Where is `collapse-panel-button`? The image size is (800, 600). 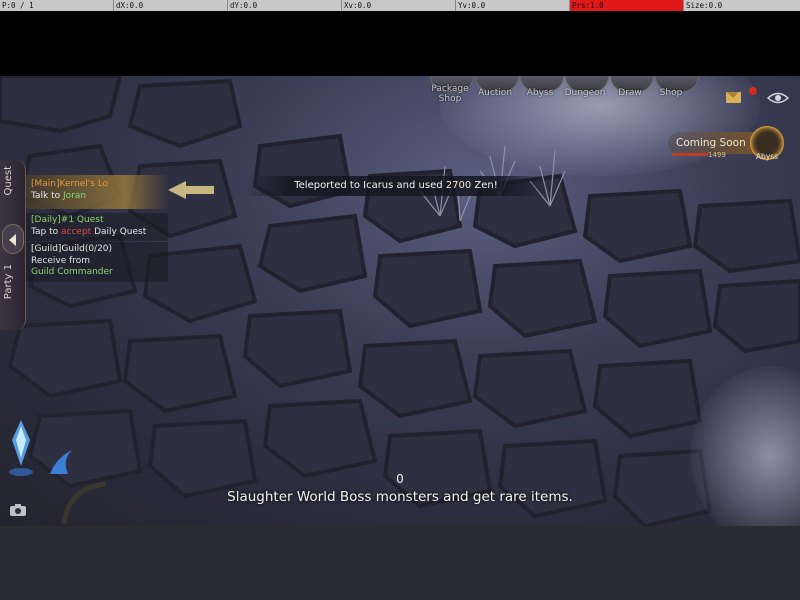
collapse-panel-button is located at coordinates (13, 239).